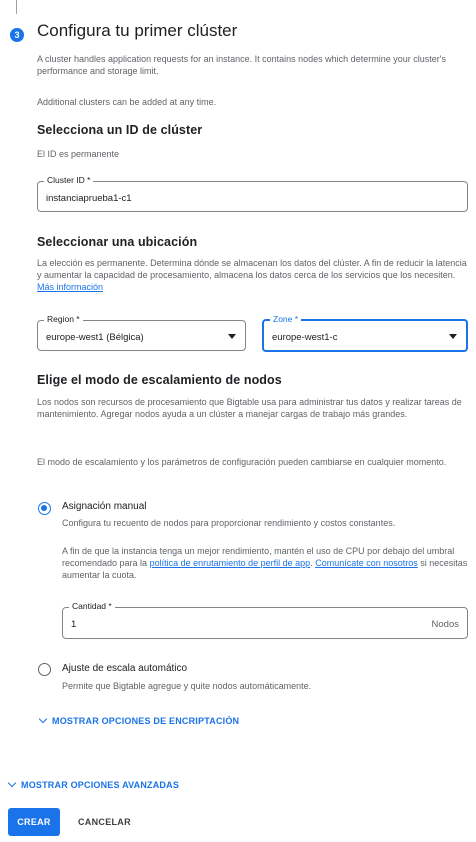 The height and width of the screenshot is (842, 476). What do you see at coordinates (92, 606) in the screenshot?
I see `quantity-label: Cantidad *` at bounding box center [92, 606].